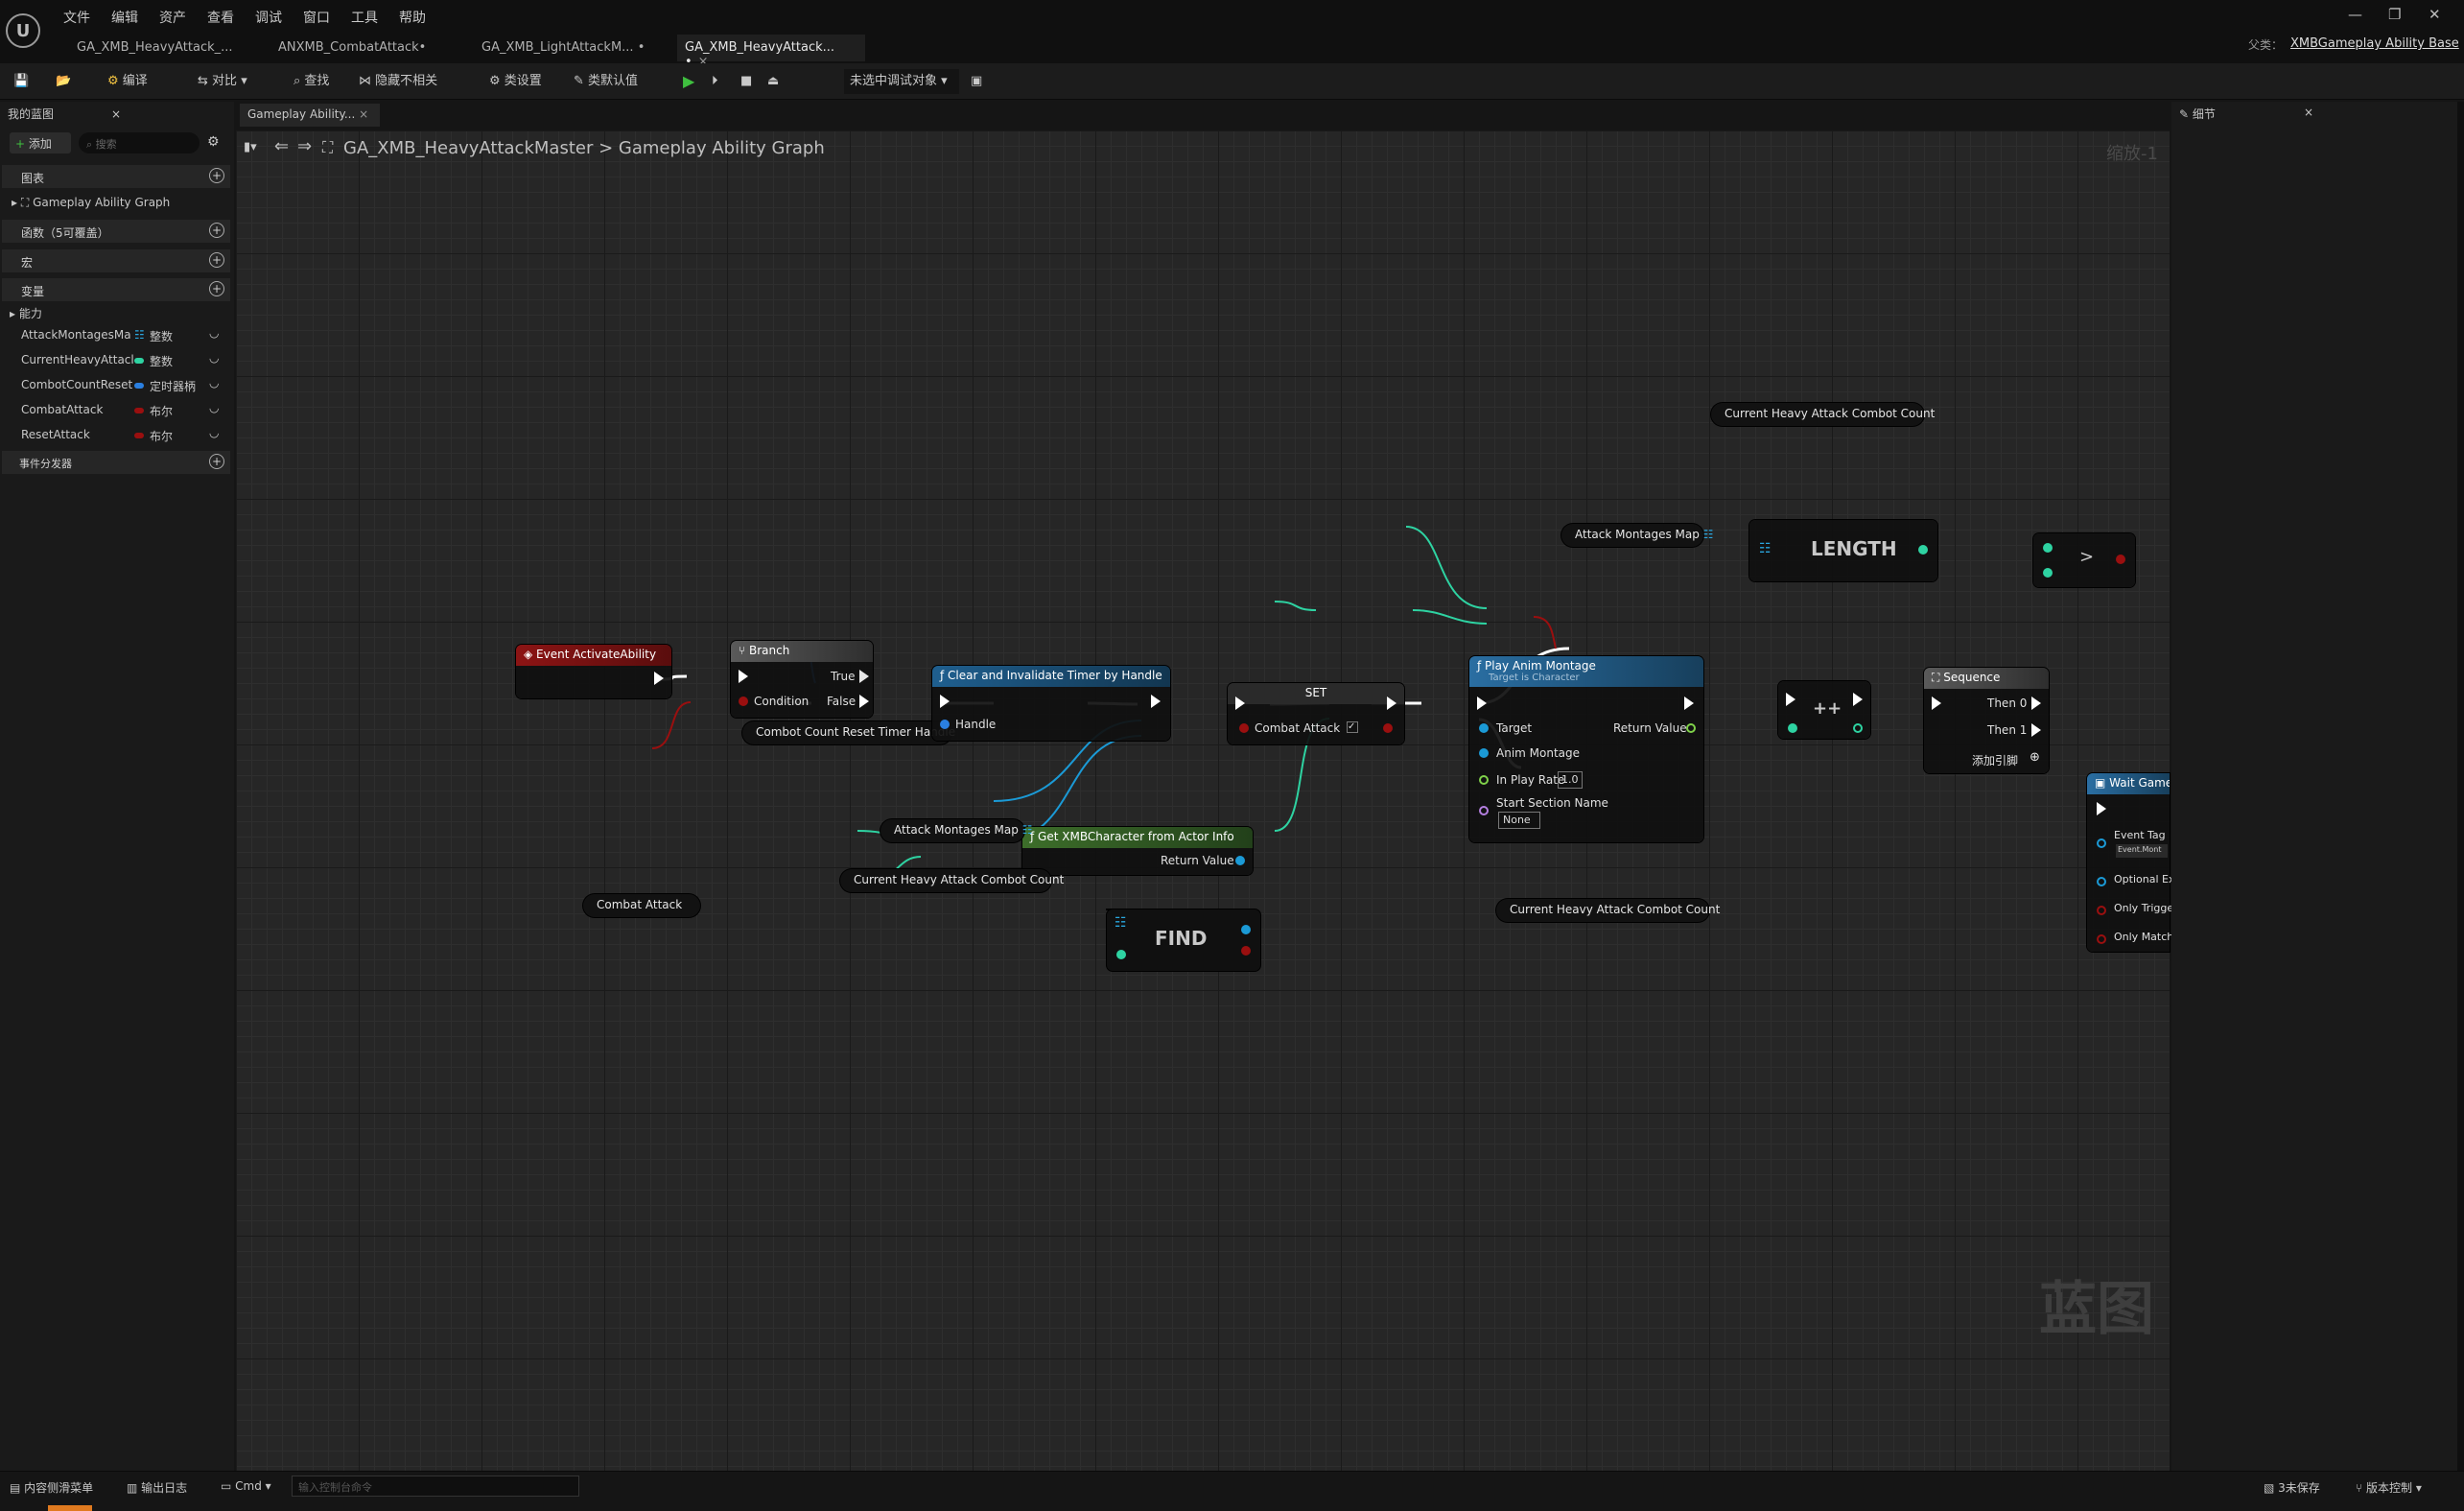 This screenshot has width=2464, height=1511. What do you see at coordinates (79, 335) in the screenshot?
I see `variable-row: AttackMontagesMa` at bounding box center [79, 335].